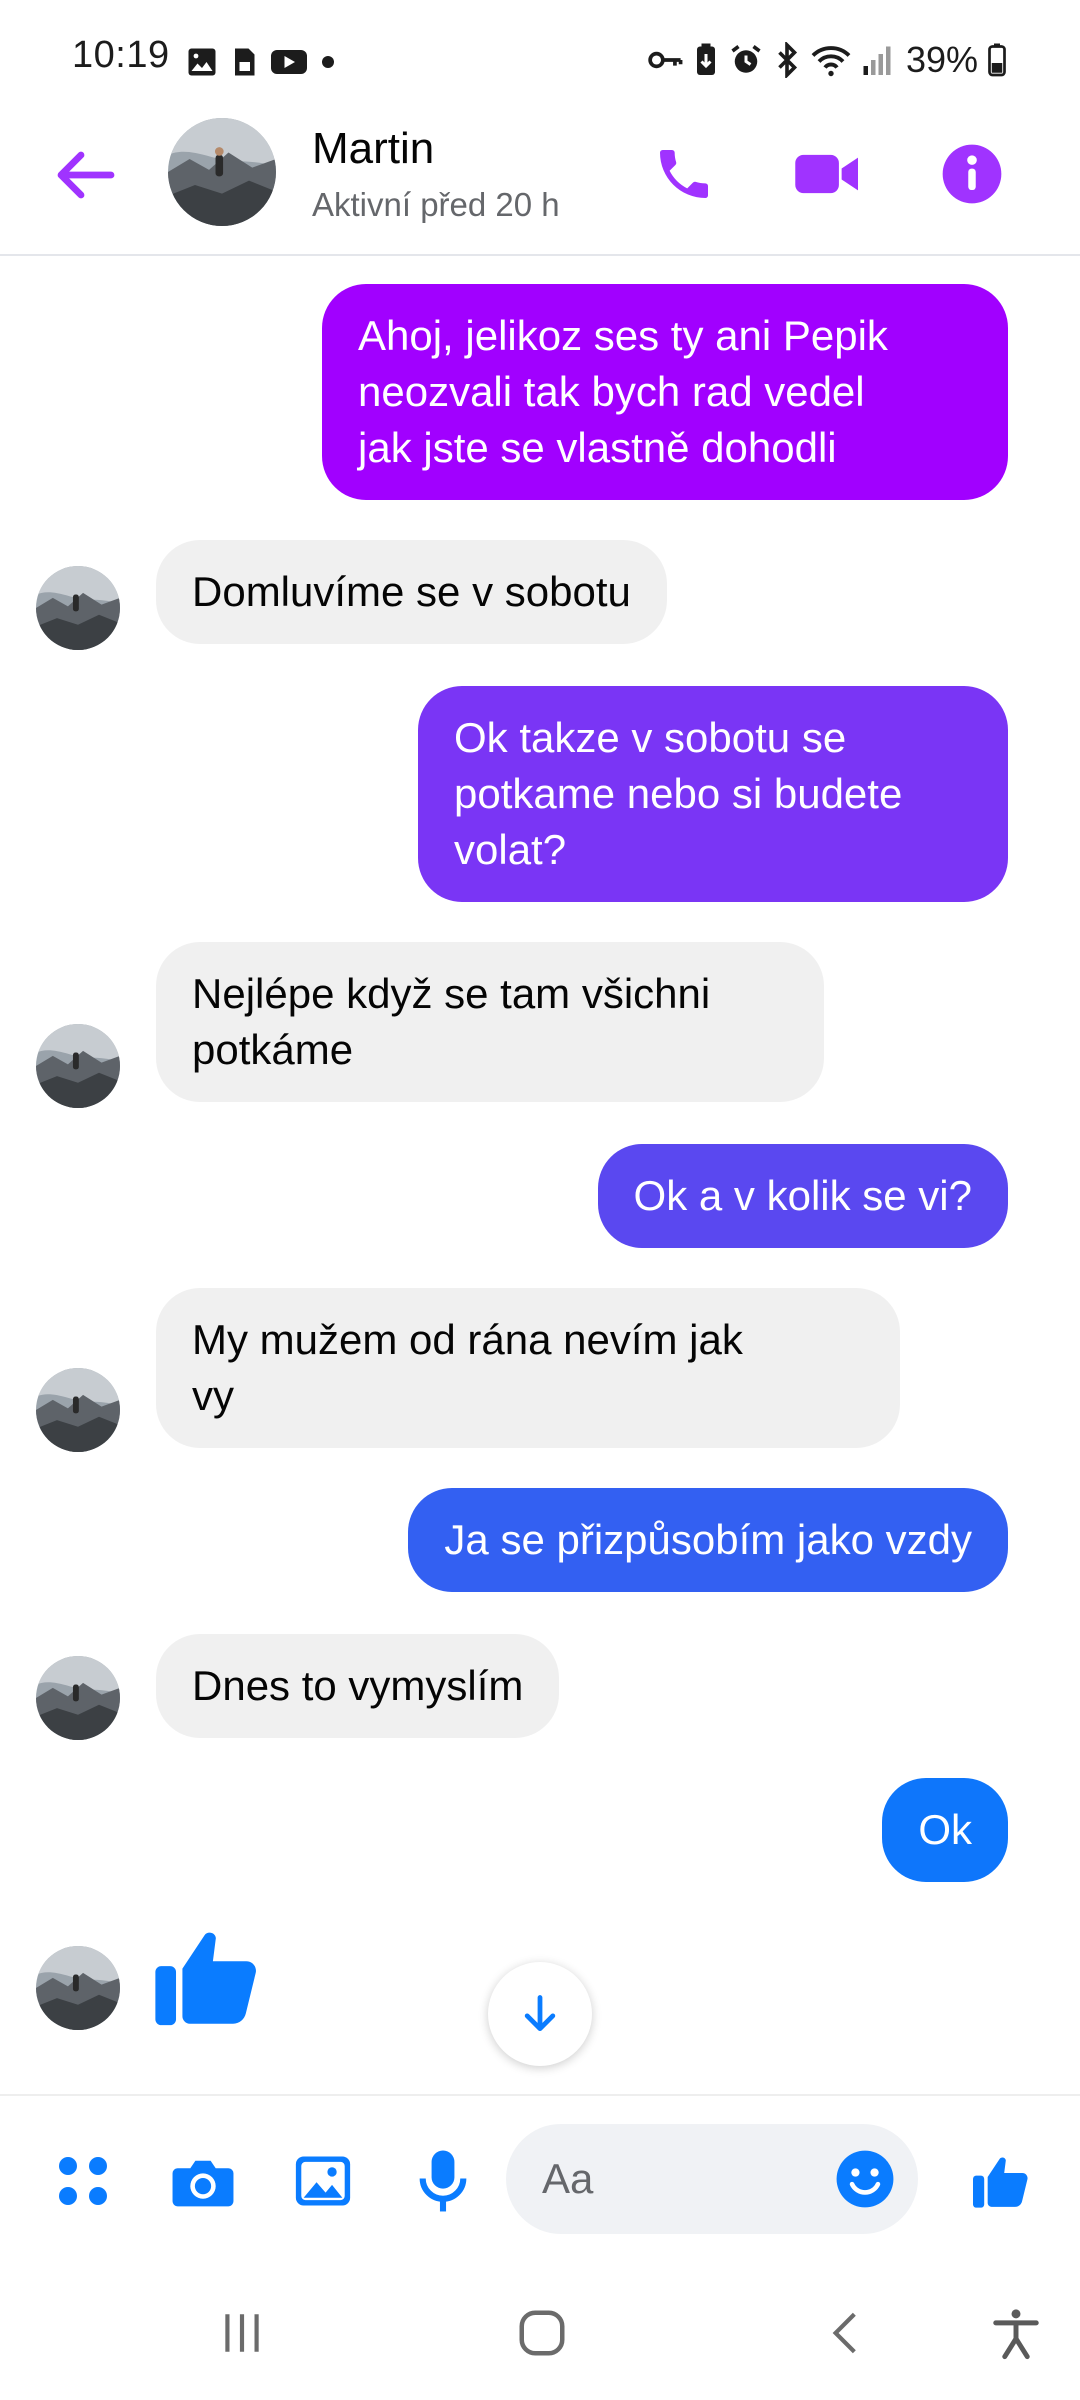 The image size is (1080, 2400). What do you see at coordinates (597, 447) in the screenshot?
I see `message-line: jak jste se vlastně dohodli` at bounding box center [597, 447].